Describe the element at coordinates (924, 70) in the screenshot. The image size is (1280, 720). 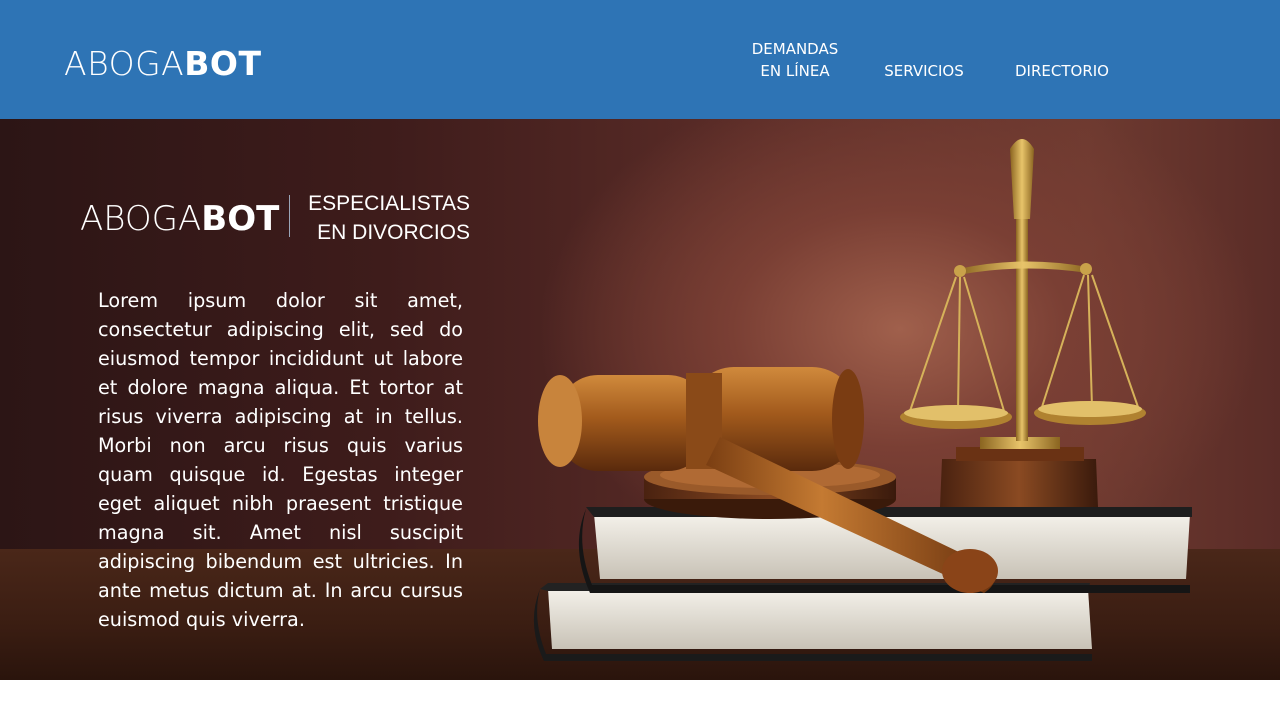
I see `nav-servicios-label: SERVICIOS` at that location.